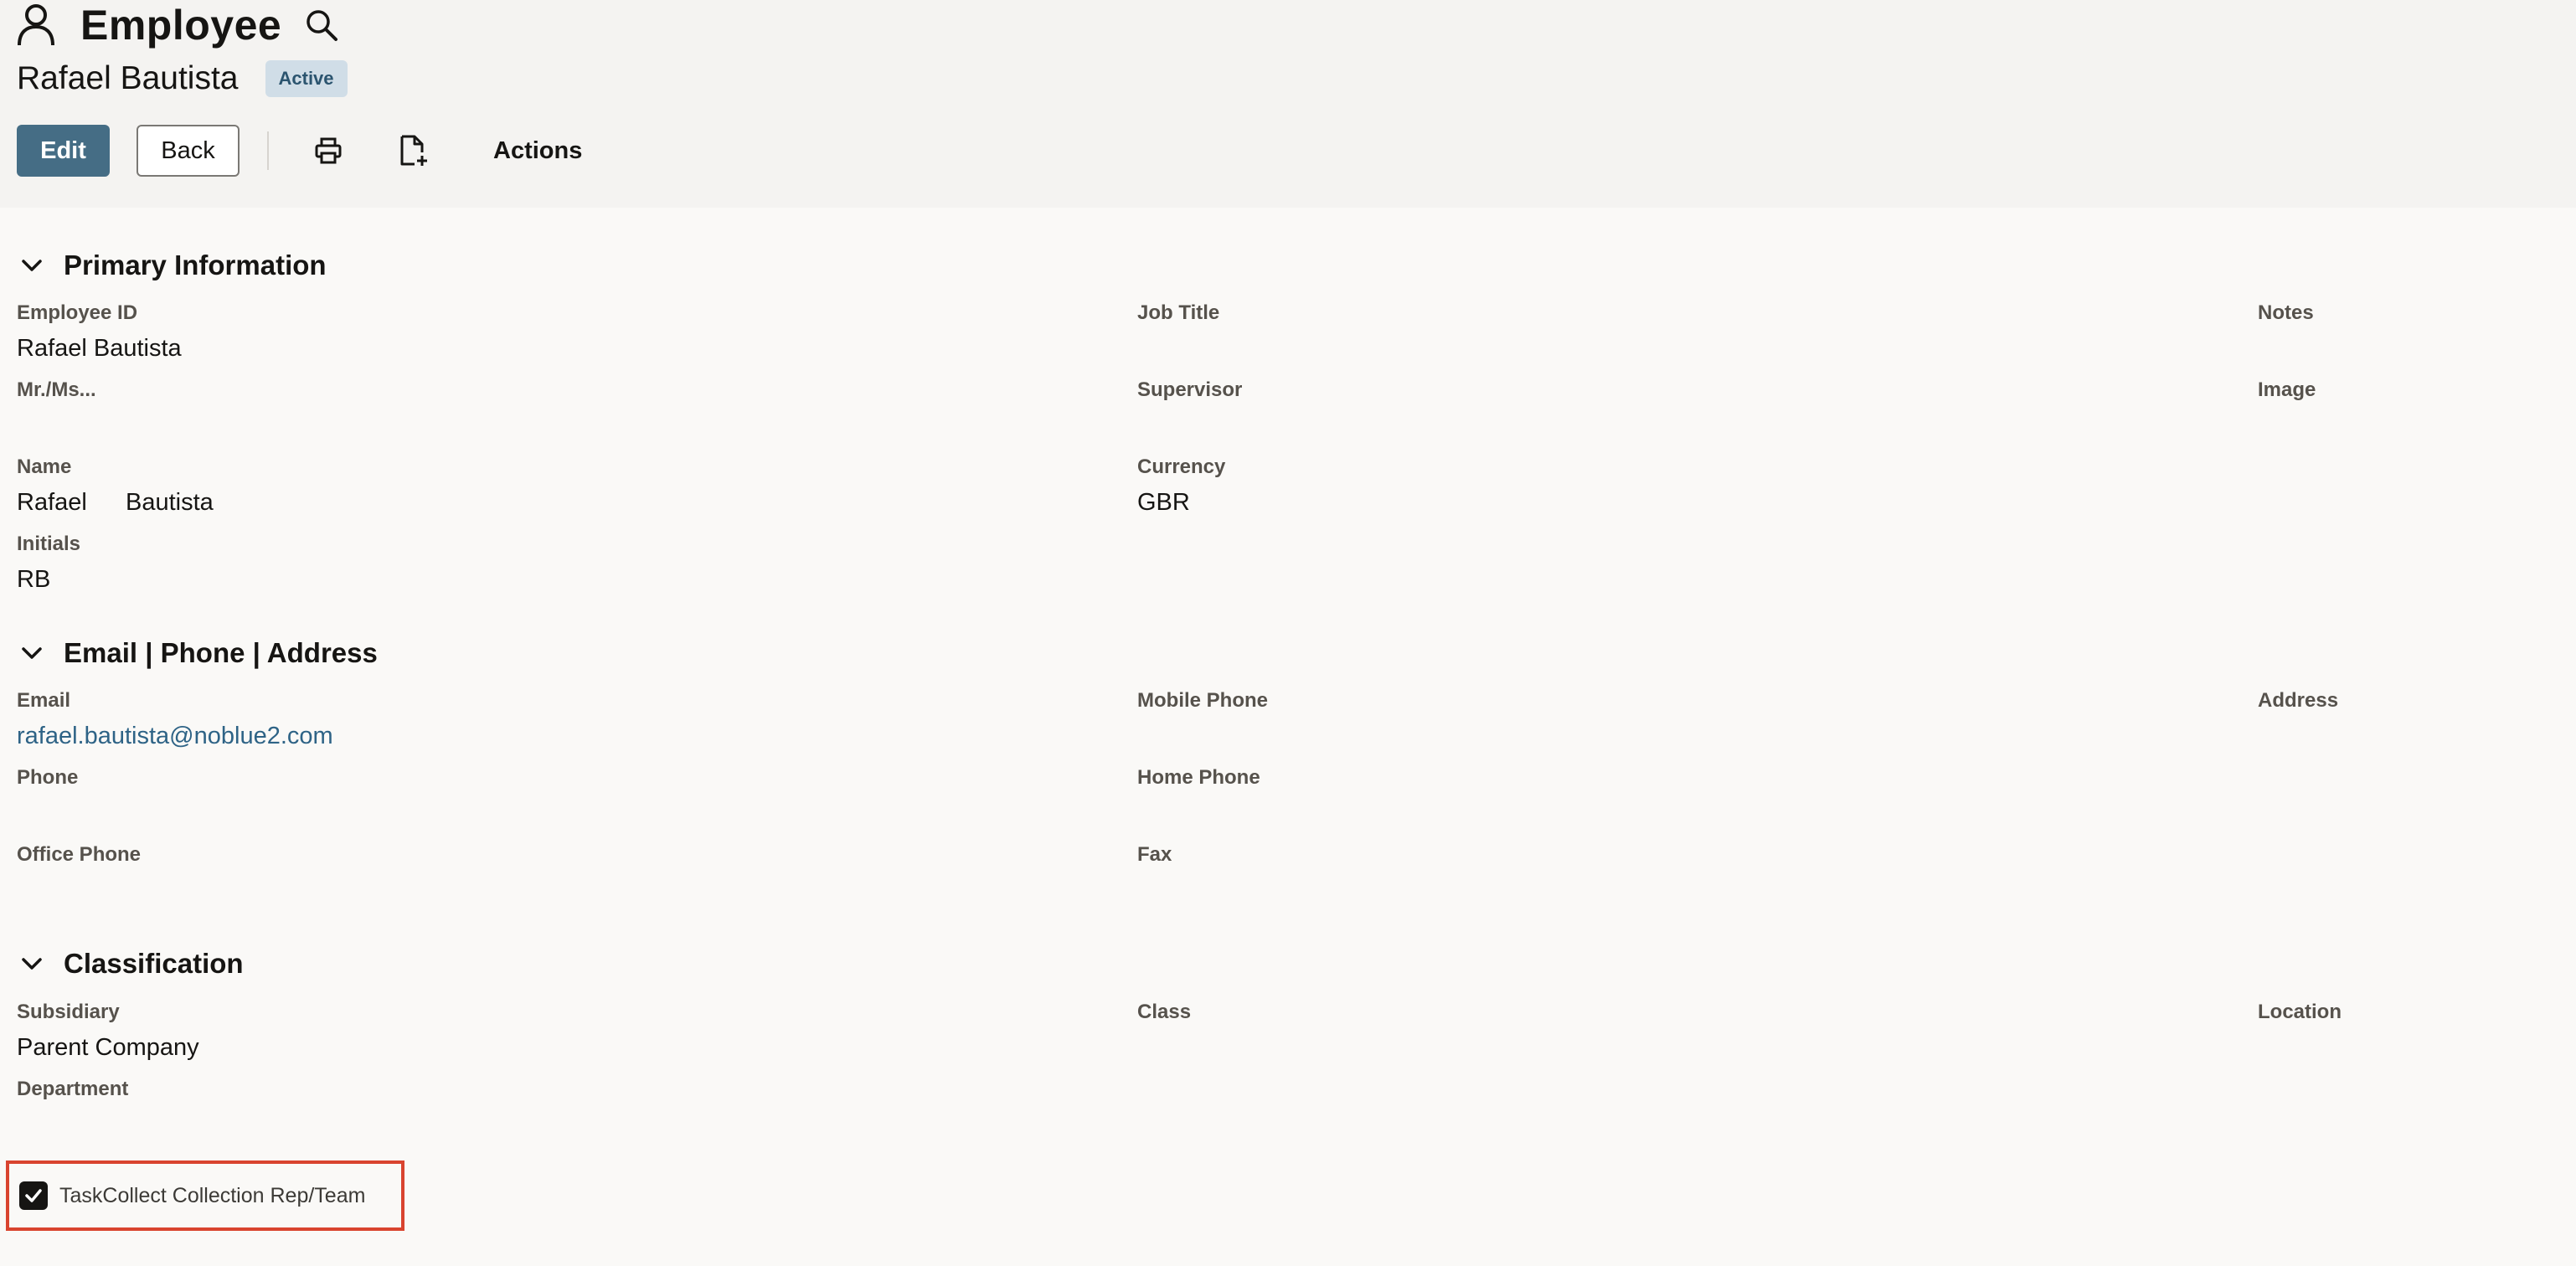 Image resolution: width=2576 pixels, height=1266 pixels. What do you see at coordinates (99, 348) in the screenshot?
I see `employee-id-value: Rafael Bautista` at bounding box center [99, 348].